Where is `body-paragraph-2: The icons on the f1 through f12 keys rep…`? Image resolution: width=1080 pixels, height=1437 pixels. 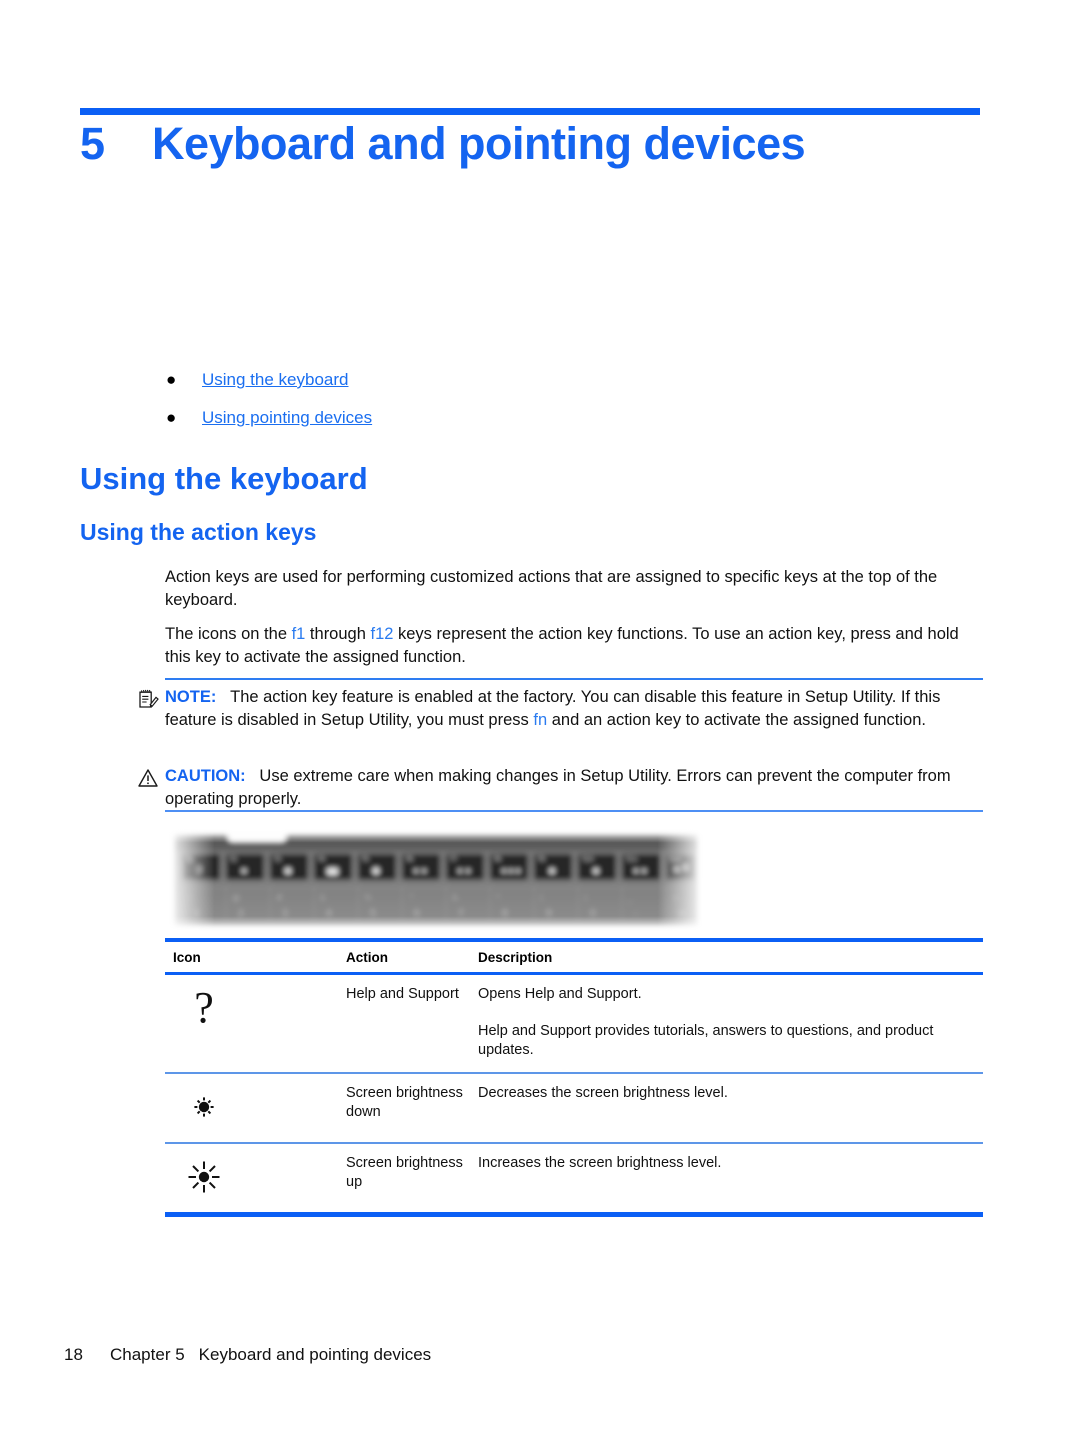 body-paragraph-2: The icons on the f1 through f12 keys rep… is located at coordinates (574, 646).